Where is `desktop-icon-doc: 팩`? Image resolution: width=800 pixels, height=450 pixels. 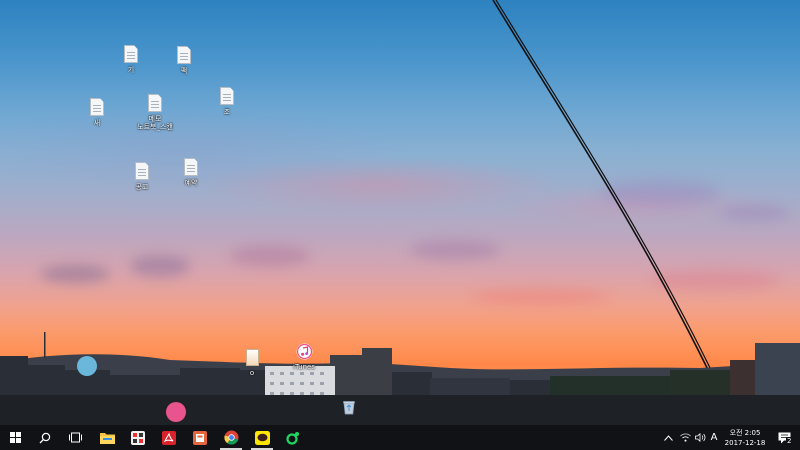 desktop-icon-doc: 팩 is located at coordinates (184, 60).